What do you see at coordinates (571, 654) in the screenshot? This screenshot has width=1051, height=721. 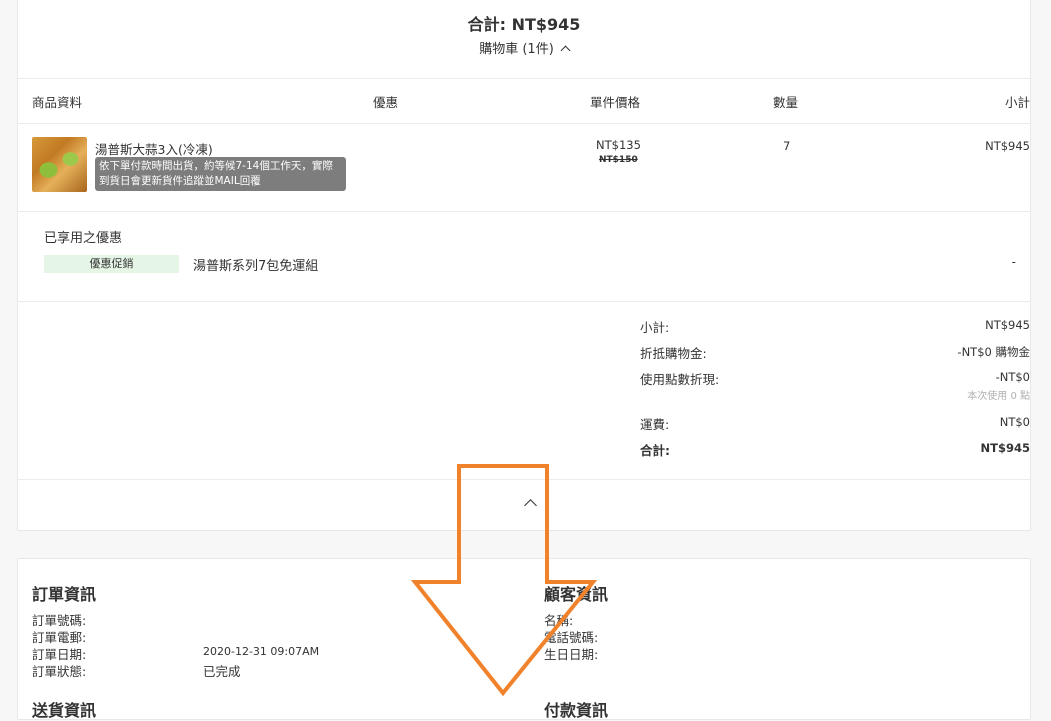 I see `customer-birthday-label: 生日日期:` at bounding box center [571, 654].